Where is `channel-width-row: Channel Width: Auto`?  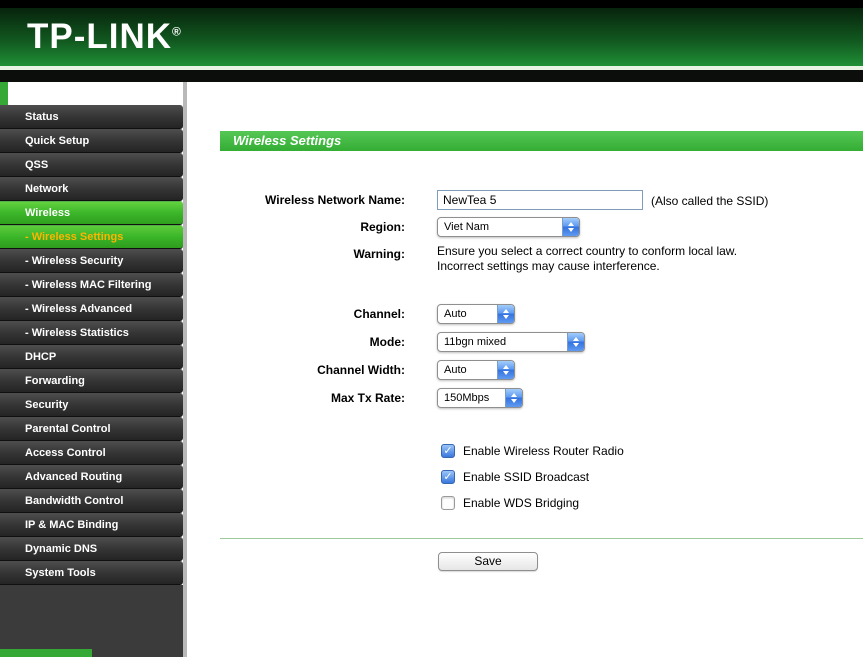 channel-width-row: Channel Width: Auto is located at coordinates (541, 370).